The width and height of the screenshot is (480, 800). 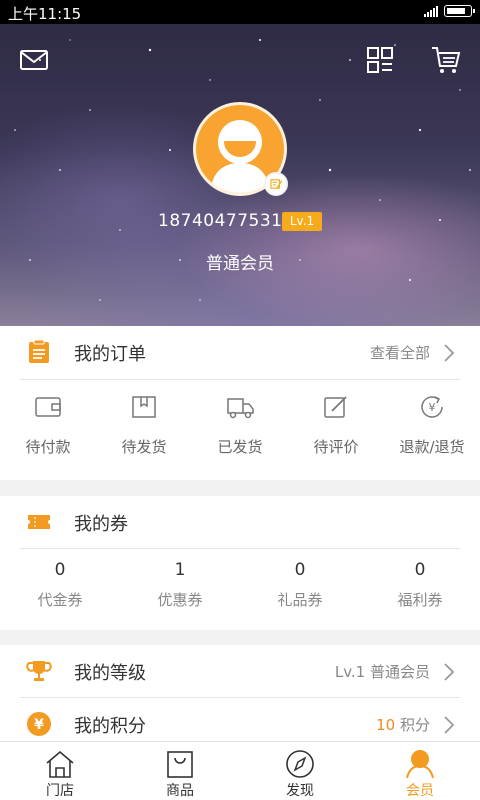 I want to click on coupon-cash: 0 代金券, so click(x=60, y=585).